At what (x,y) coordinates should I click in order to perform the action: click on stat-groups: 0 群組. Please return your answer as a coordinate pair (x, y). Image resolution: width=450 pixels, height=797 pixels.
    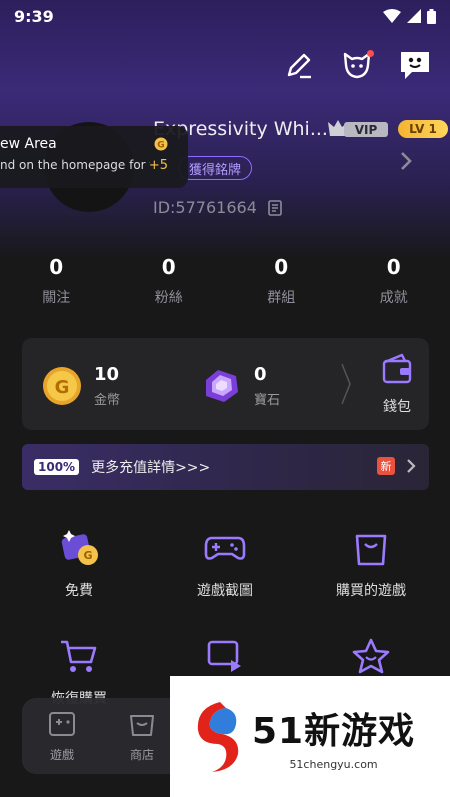
    Looking at the image, I should click on (281, 281).